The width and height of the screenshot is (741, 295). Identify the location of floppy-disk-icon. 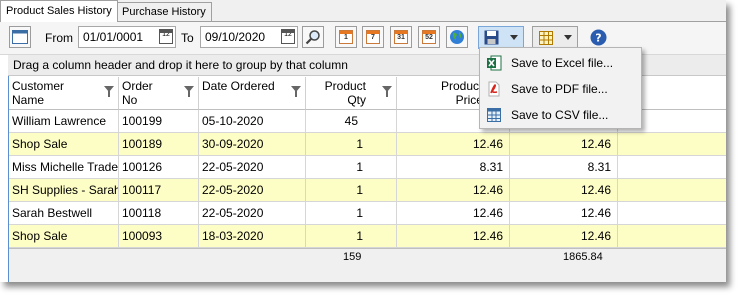
(491, 37).